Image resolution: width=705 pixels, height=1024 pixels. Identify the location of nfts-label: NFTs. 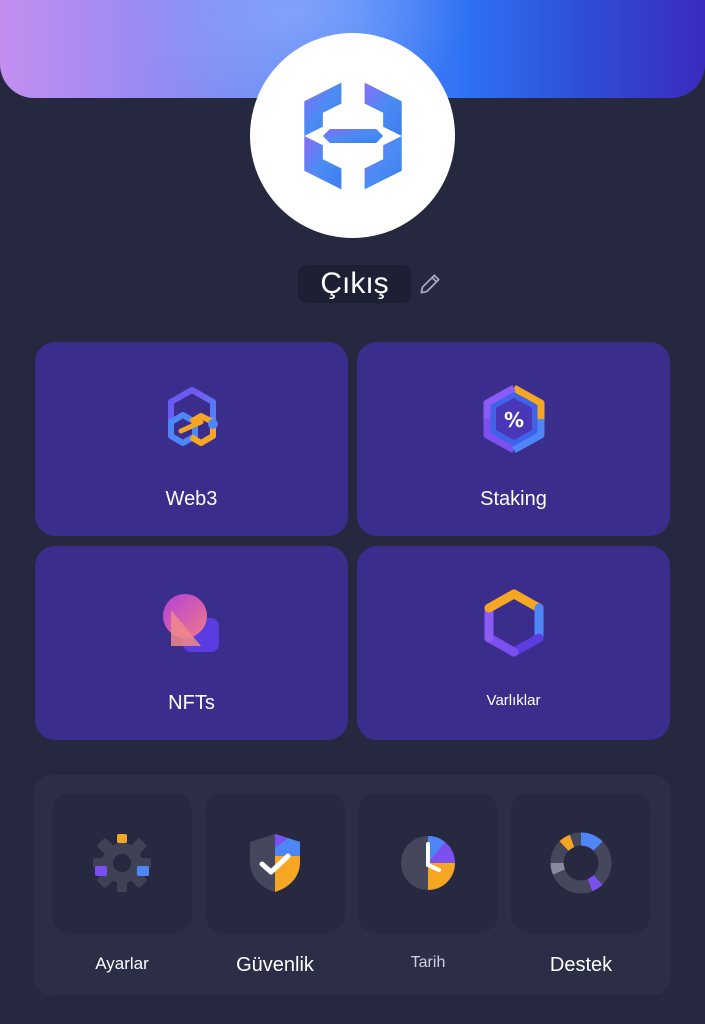
(191, 703).